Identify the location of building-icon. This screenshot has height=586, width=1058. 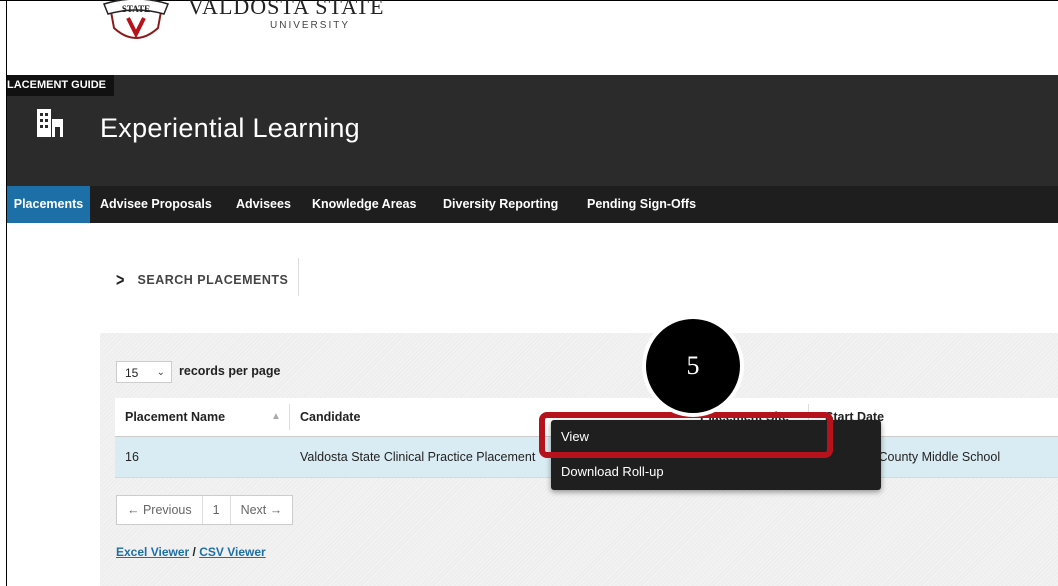
(50, 123).